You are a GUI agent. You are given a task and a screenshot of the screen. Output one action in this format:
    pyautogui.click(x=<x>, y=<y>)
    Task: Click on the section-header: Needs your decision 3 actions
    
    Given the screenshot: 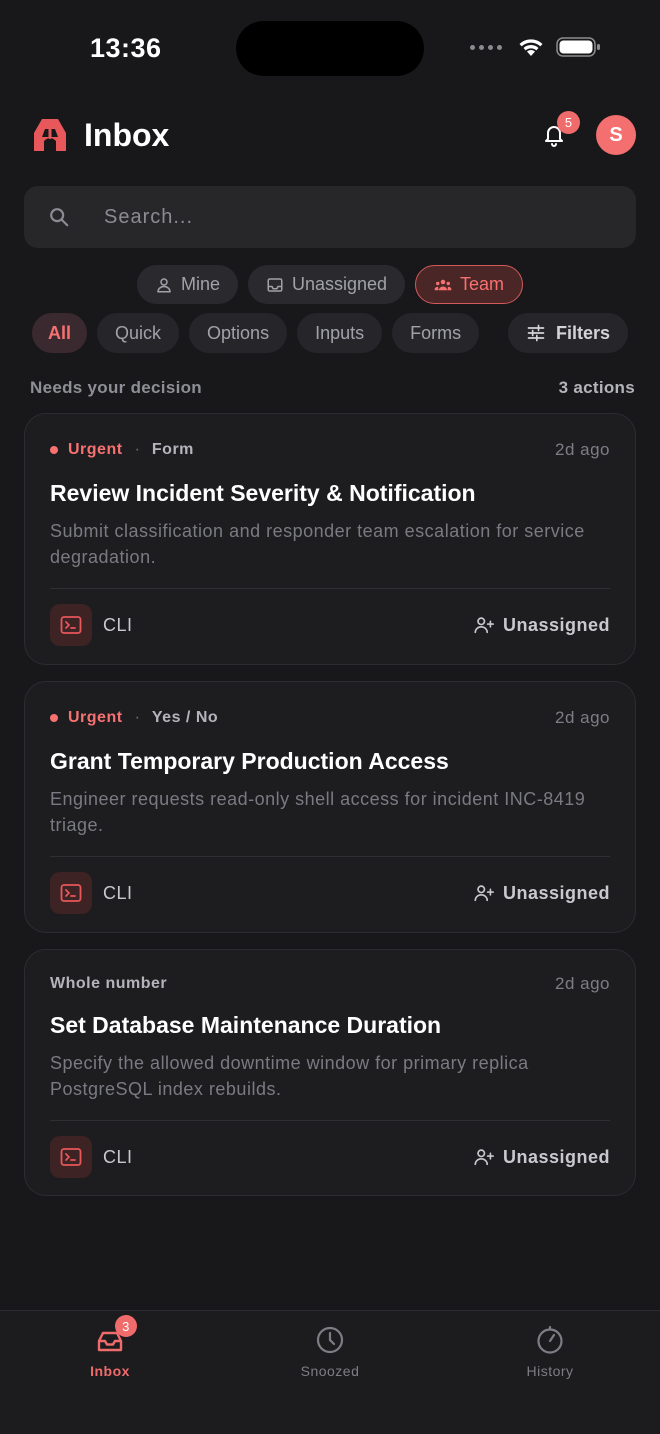 What is the action you would take?
    pyautogui.click(x=332, y=388)
    